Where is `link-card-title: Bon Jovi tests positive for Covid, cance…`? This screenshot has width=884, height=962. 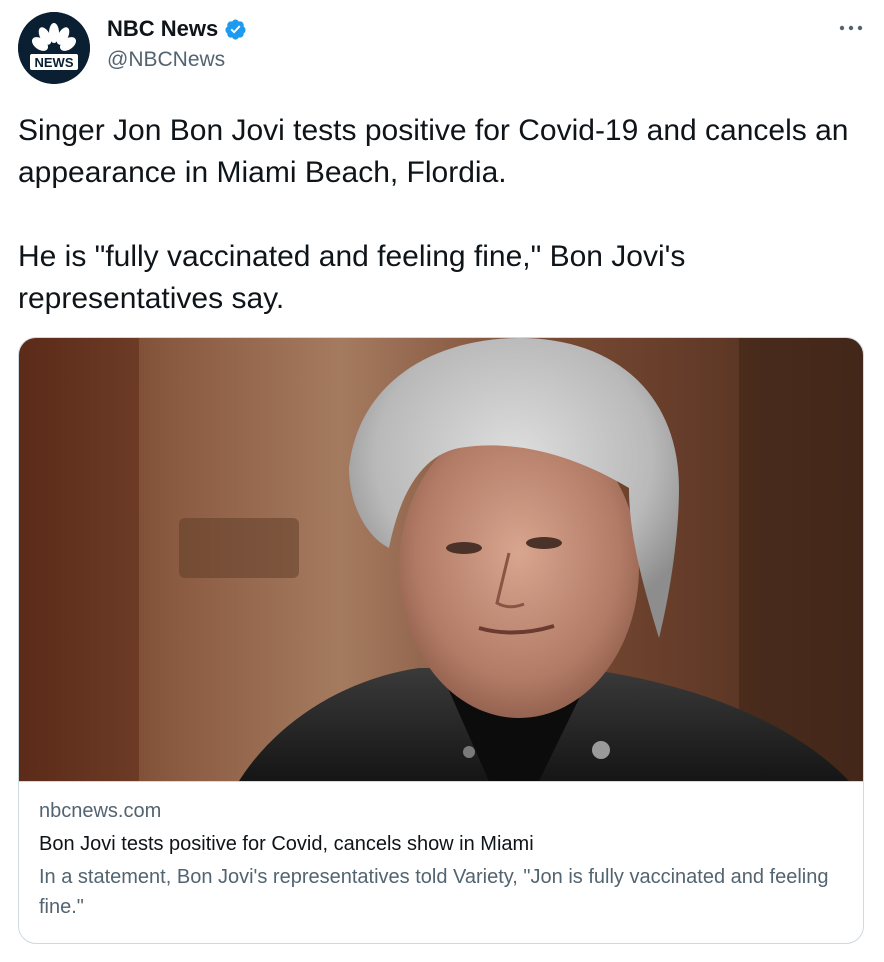 link-card-title: Bon Jovi tests positive for Covid, cance… is located at coordinates (286, 844).